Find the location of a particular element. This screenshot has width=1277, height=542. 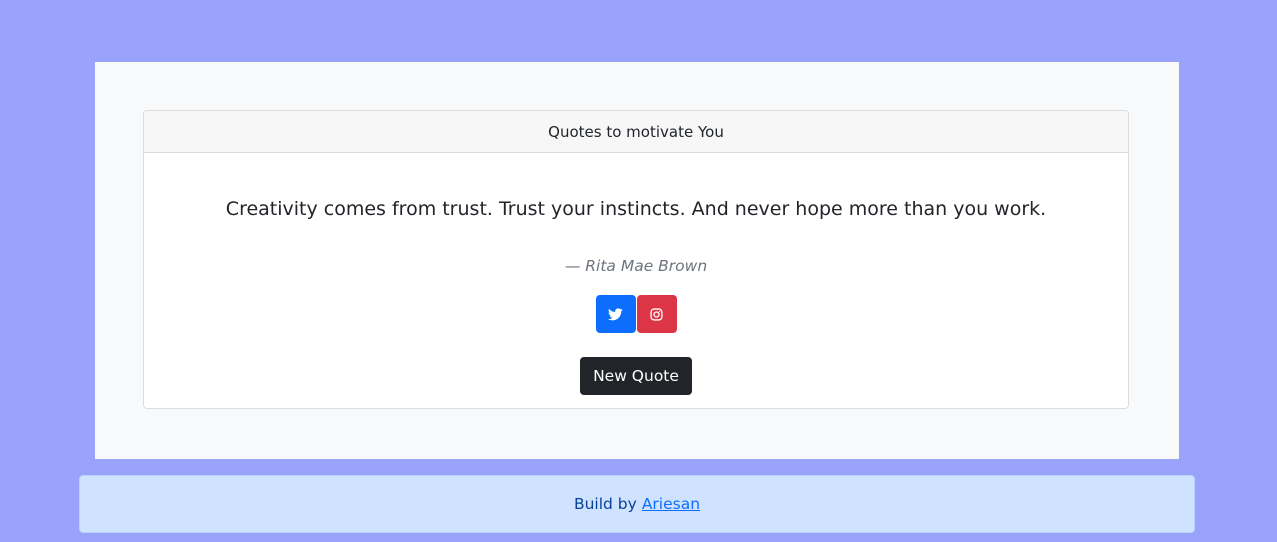

new-quote-button: New Quote is located at coordinates (636, 376).